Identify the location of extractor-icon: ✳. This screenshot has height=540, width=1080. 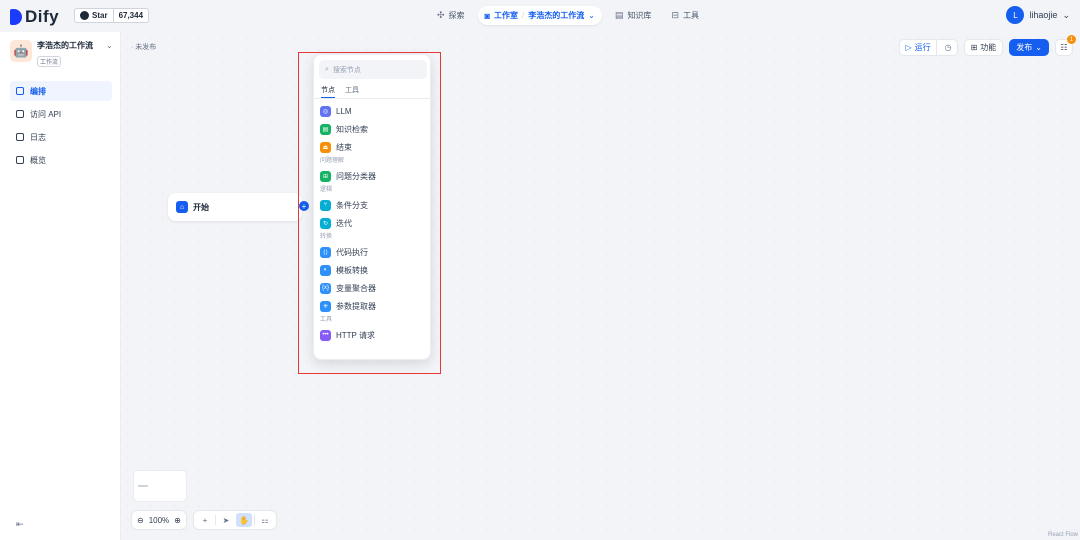
(325, 306).